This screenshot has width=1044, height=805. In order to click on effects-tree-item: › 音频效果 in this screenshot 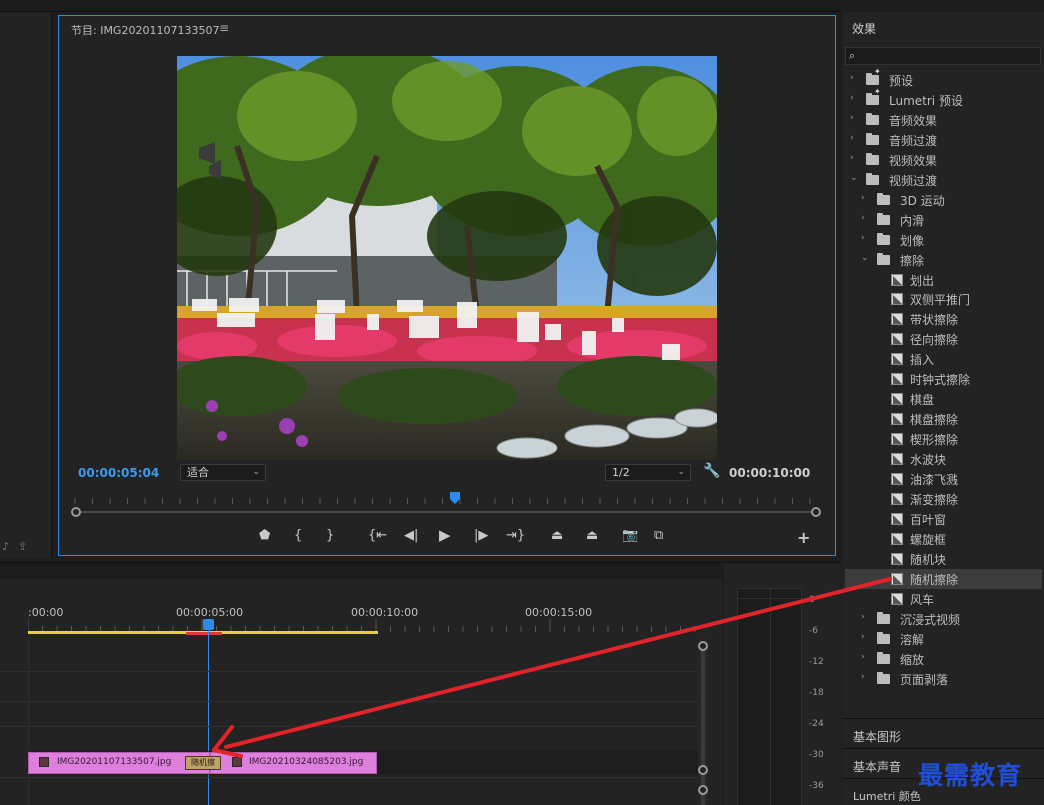, I will do `click(943, 120)`.